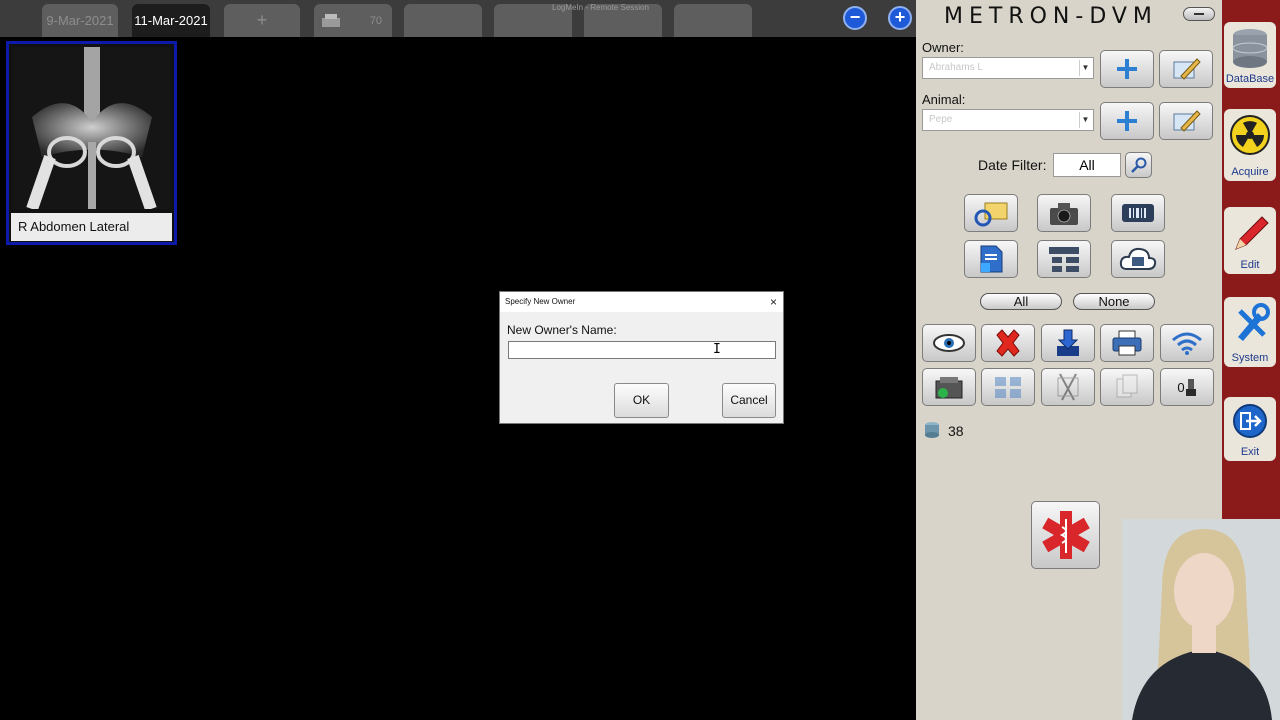 This screenshot has width=1280, height=720. What do you see at coordinates (1012, 165) in the screenshot?
I see `date-filter-label: Date Filter:` at bounding box center [1012, 165].